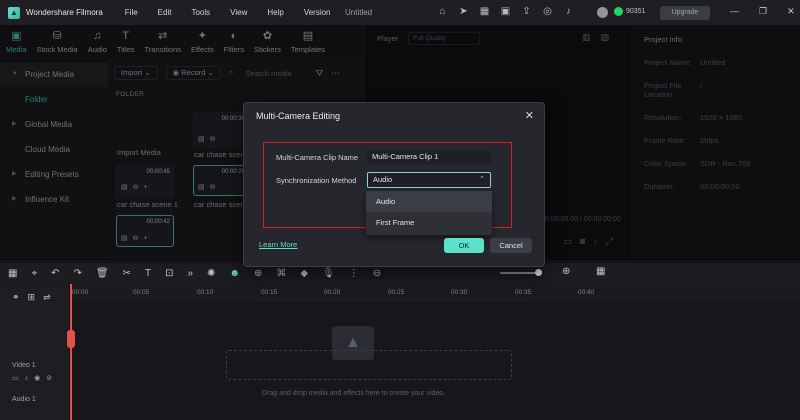 This screenshot has height=420, width=800. I want to click on cut-icon: ✂, so click(127, 273).